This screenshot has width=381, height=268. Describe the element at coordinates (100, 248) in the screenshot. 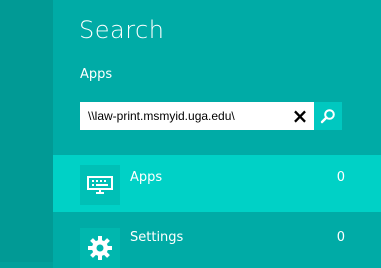

I see `gear-icon` at that location.